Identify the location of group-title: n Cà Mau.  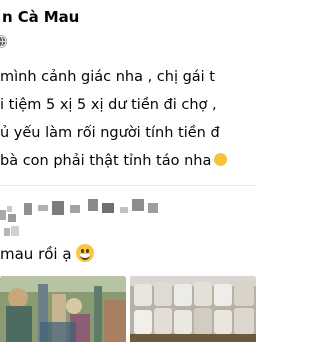
(40, 17).